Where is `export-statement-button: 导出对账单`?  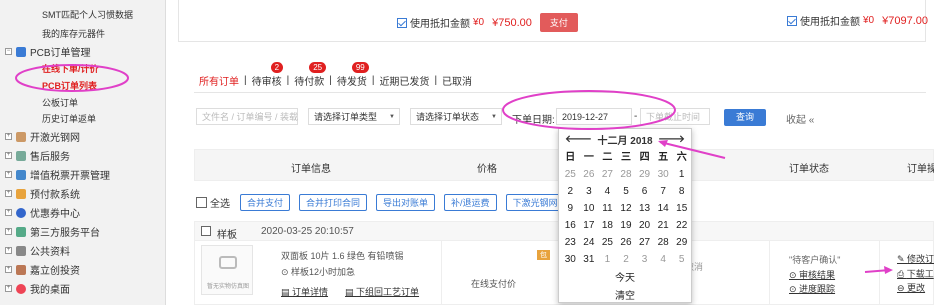 export-statement-button: 导出对账单 is located at coordinates (406, 202).